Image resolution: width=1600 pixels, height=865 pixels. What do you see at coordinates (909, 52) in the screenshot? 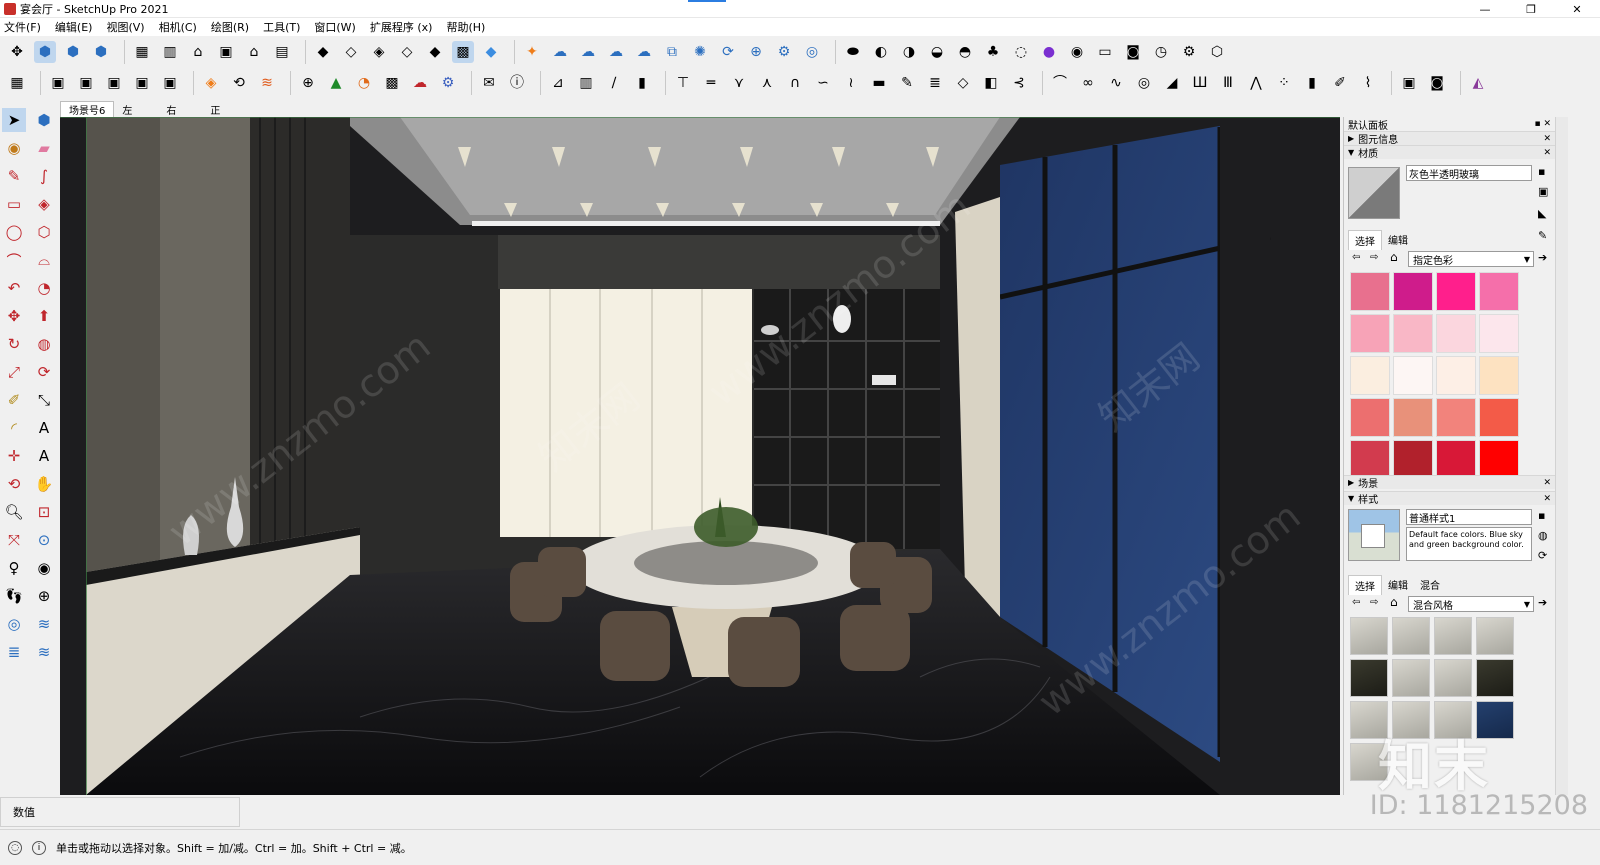
I see `shape-3-icon: ◑` at bounding box center [909, 52].